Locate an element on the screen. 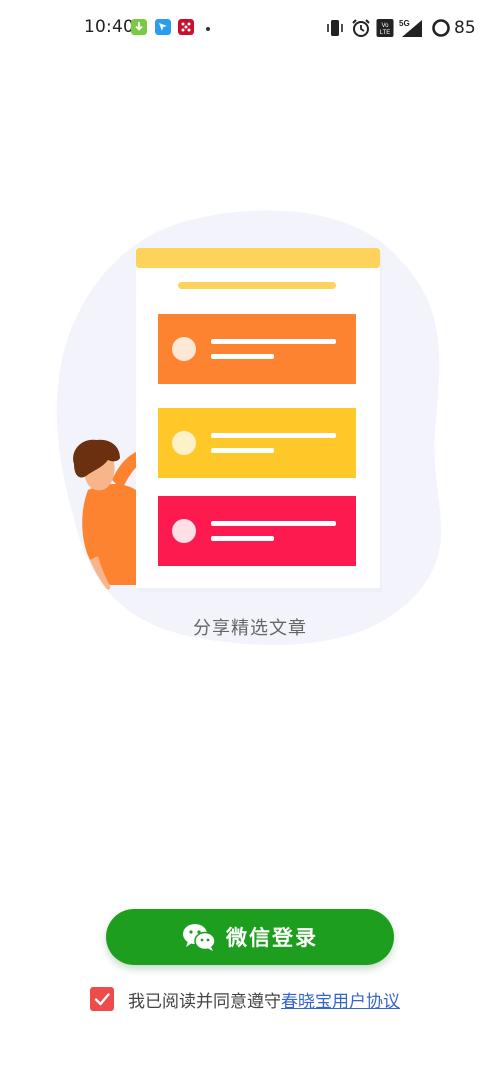 The width and height of the screenshot is (500, 1083). svg-text: Vo is located at coordinates (385, 26).